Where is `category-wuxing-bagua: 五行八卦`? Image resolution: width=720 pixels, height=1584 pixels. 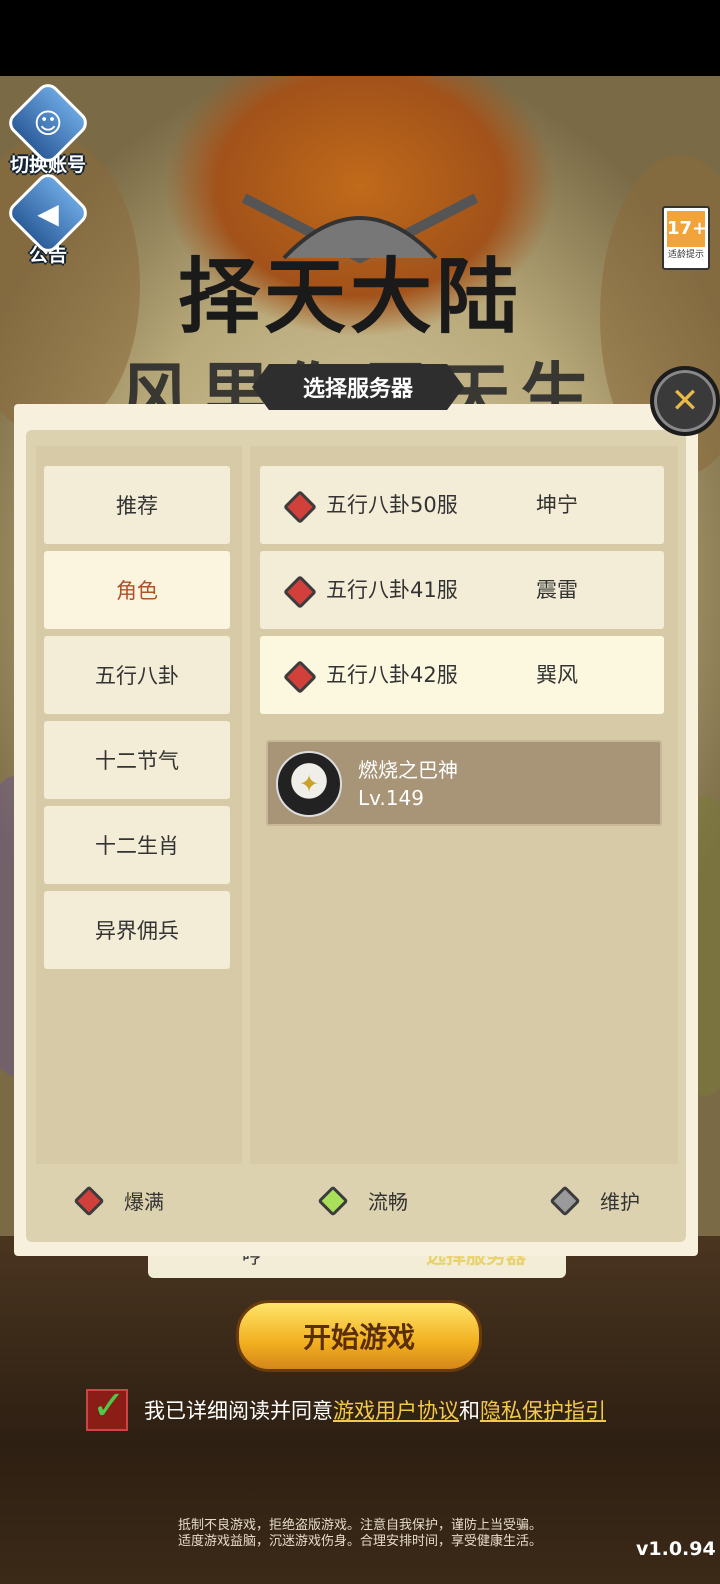
category-wuxing-bagua: 五行八卦 is located at coordinates (137, 675).